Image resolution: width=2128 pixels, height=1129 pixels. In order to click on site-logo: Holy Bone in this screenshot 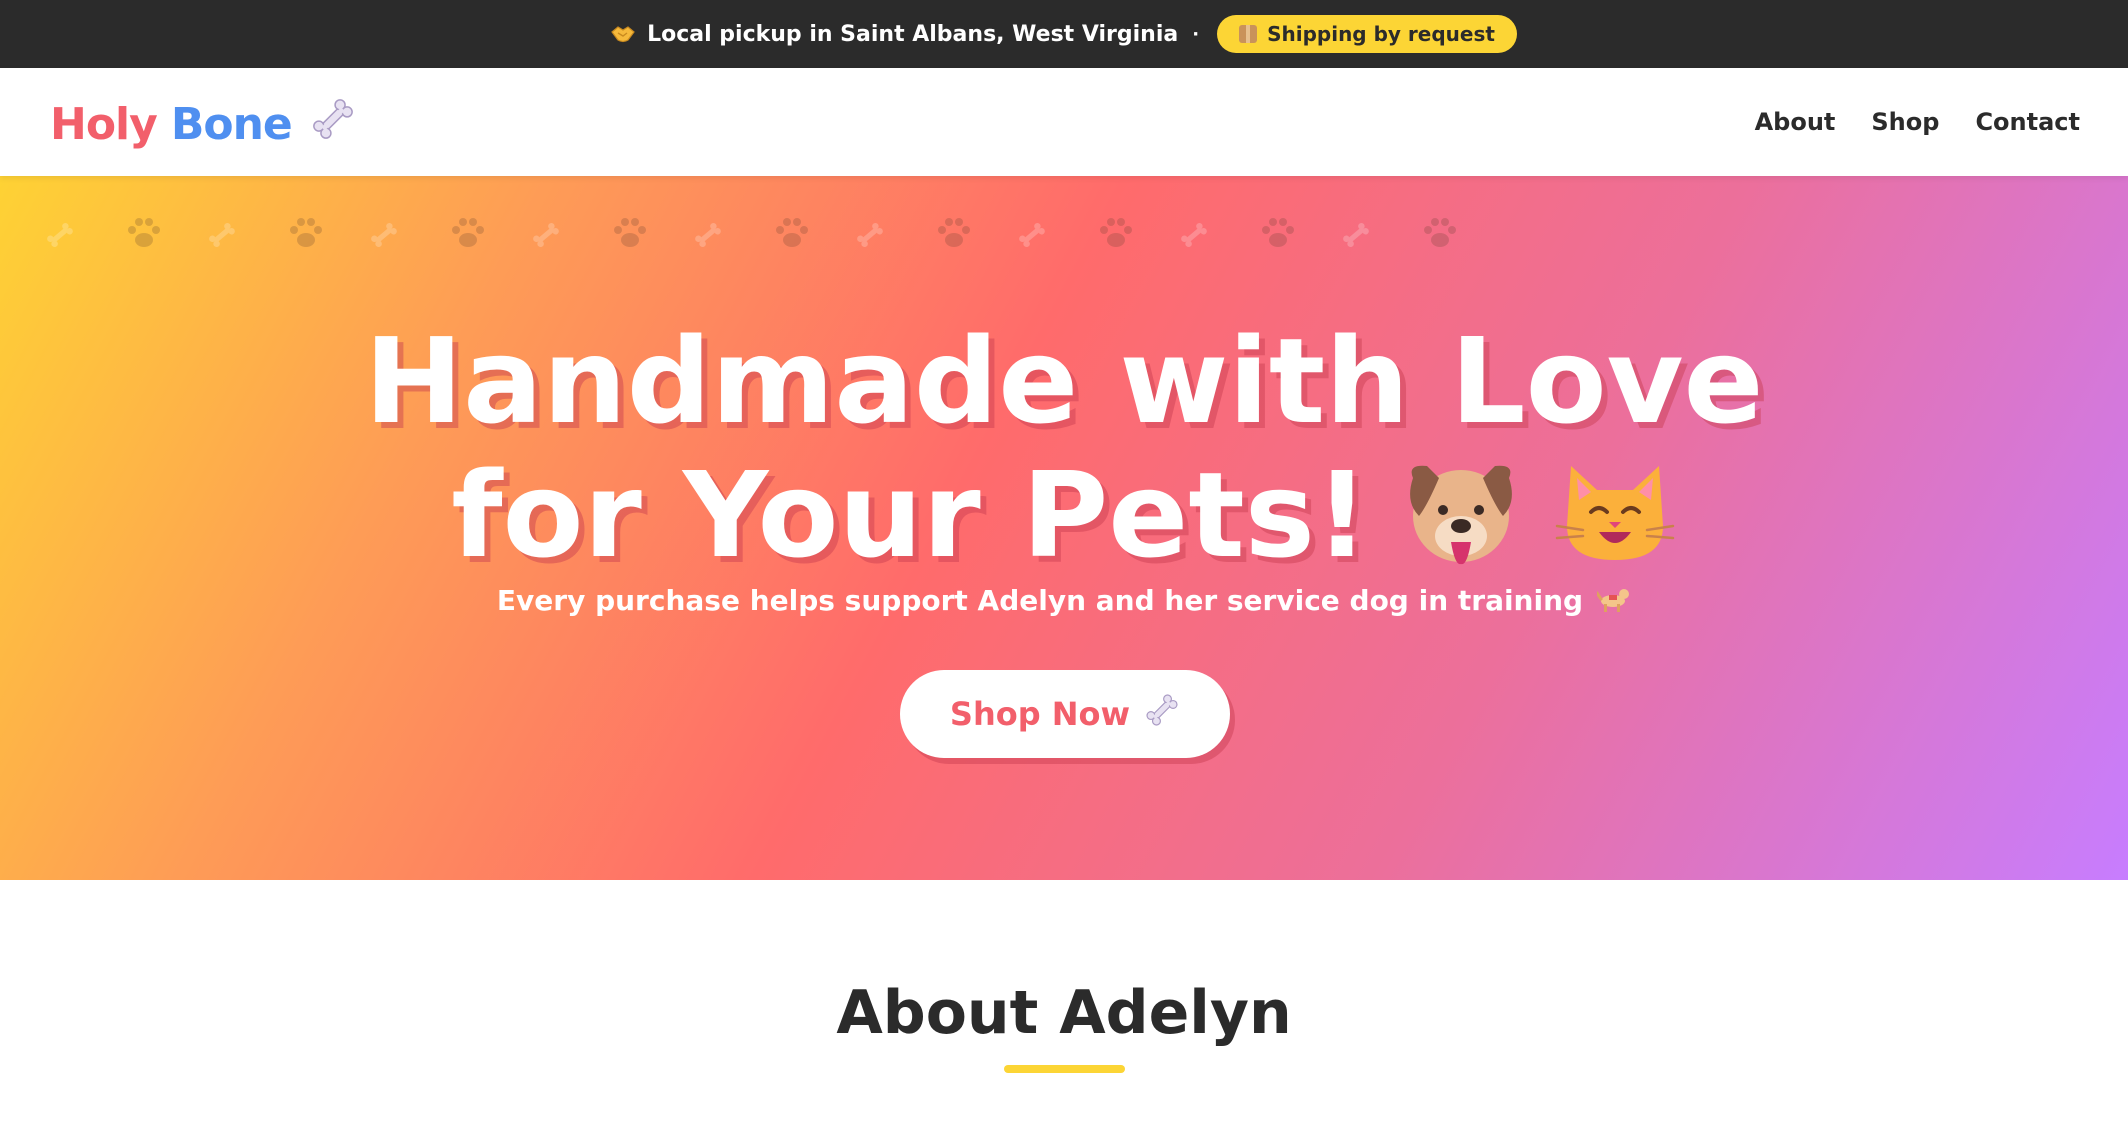, I will do `click(203, 124)`.